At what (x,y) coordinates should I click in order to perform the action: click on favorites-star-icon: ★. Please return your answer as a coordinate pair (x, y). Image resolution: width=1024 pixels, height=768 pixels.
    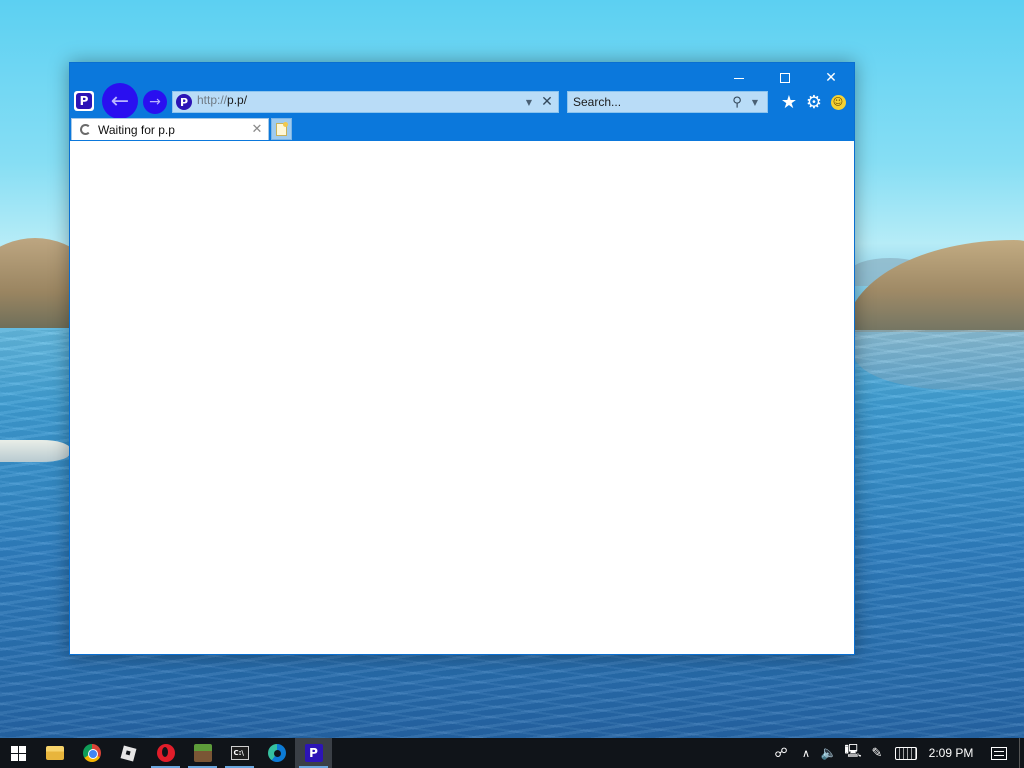
    Looking at the image, I should click on (789, 102).